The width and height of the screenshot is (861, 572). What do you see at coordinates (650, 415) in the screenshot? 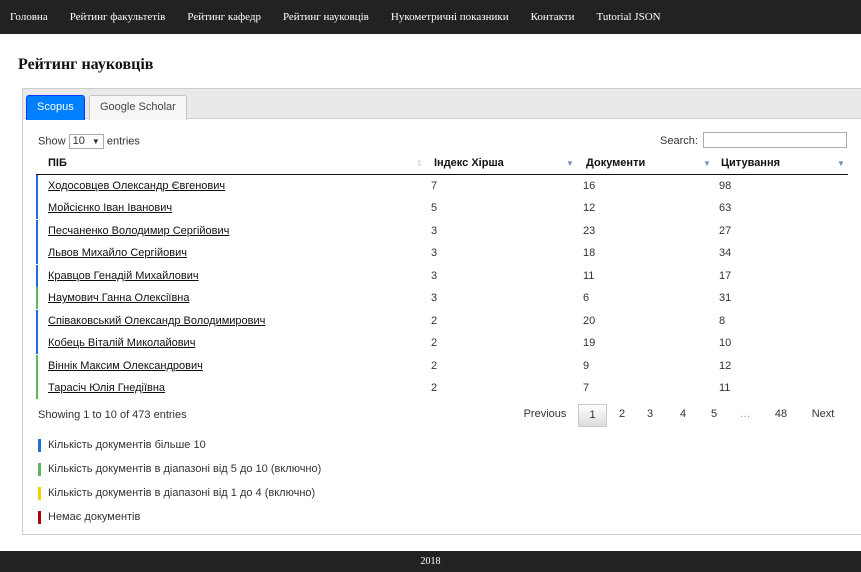
I see `pagination-page-3: 3` at bounding box center [650, 415].